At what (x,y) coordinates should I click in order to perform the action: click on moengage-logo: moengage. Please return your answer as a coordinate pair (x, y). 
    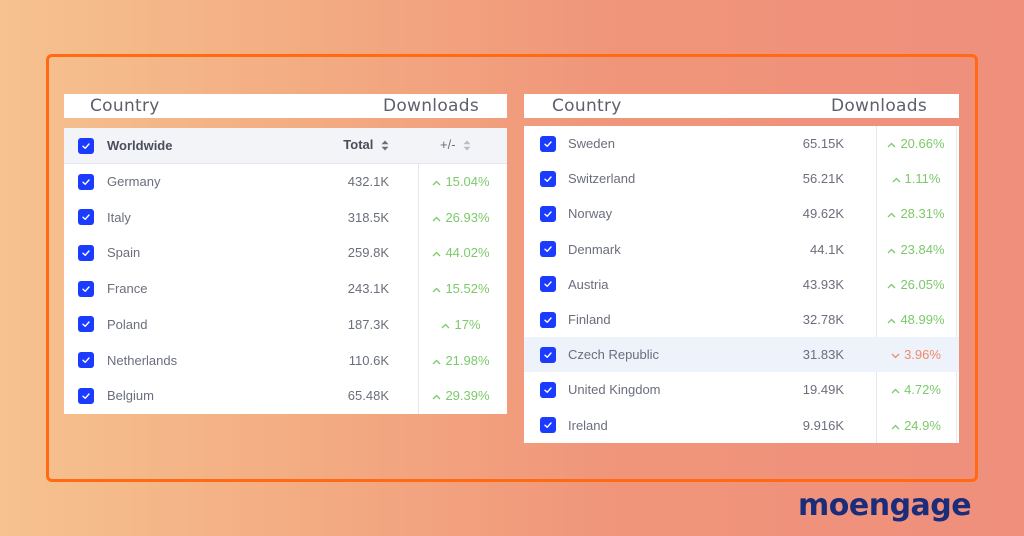
    Looking at the image, I should click on (885, 505).